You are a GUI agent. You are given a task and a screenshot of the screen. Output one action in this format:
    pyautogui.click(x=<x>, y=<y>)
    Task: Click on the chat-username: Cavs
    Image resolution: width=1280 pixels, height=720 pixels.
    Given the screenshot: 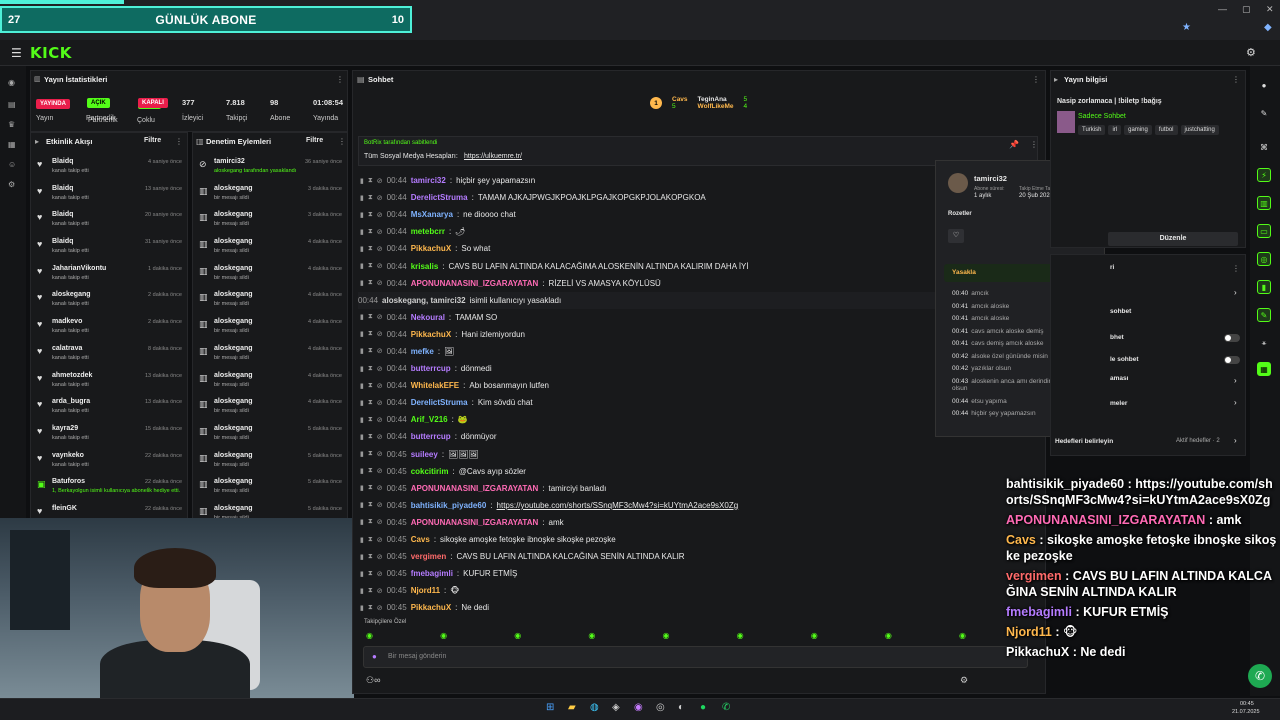 What is the action you would take?
    pyautogui.click(x=420, y=539)
    